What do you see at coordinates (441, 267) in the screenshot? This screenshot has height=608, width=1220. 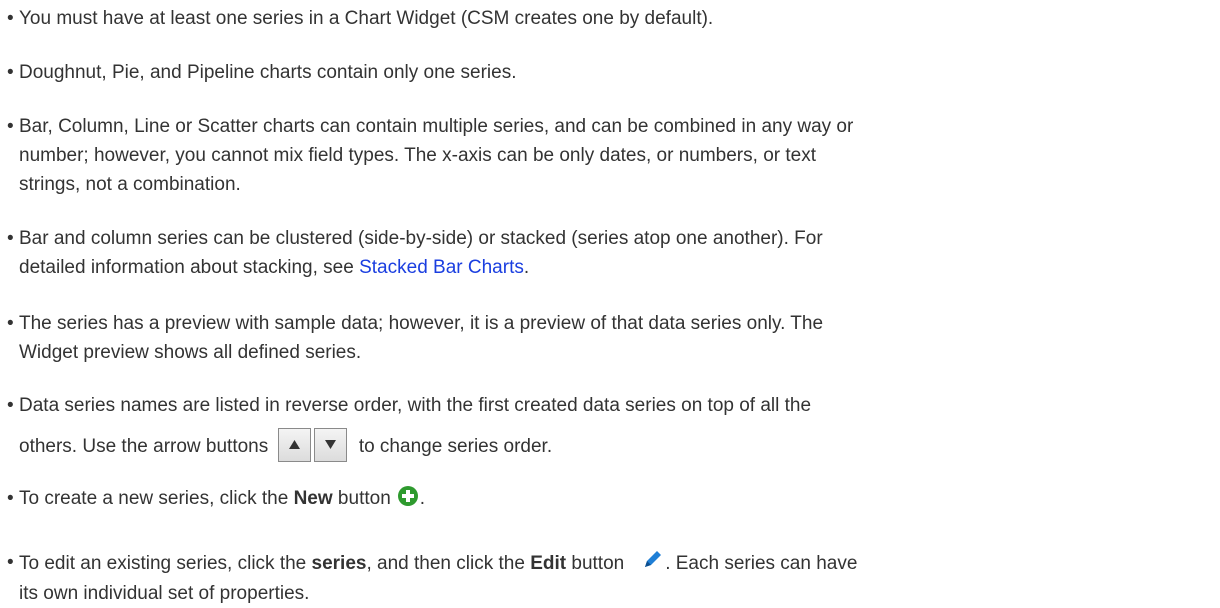 I see `stacked-bar-charts-link: Stacked Bar Charts` at bounding box center [441, 267].